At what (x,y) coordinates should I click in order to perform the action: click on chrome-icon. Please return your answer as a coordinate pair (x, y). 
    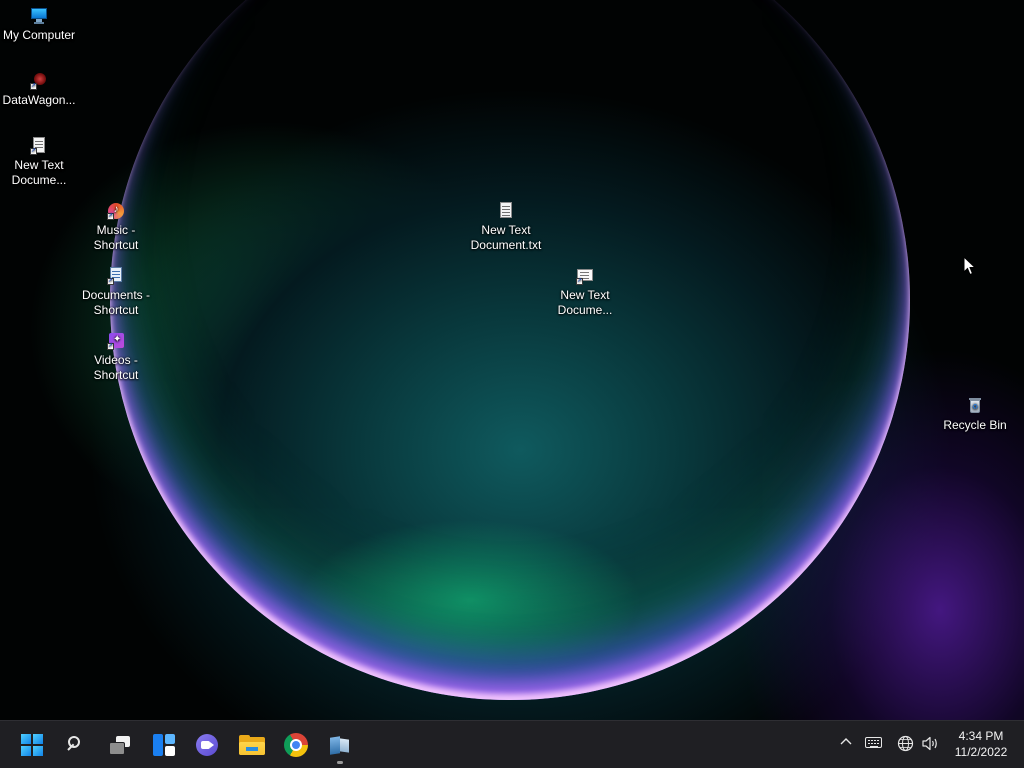
    Looking at the image, I should click on (296, 745).